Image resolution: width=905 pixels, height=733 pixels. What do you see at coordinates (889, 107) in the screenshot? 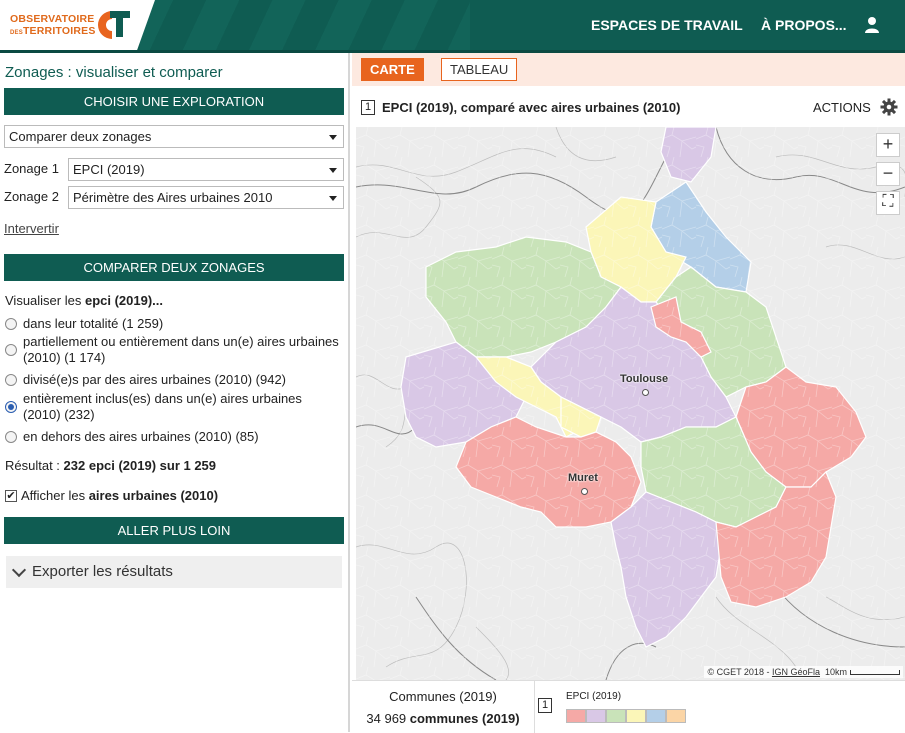
I see `gear-icon` at bounding box center [889, 107].